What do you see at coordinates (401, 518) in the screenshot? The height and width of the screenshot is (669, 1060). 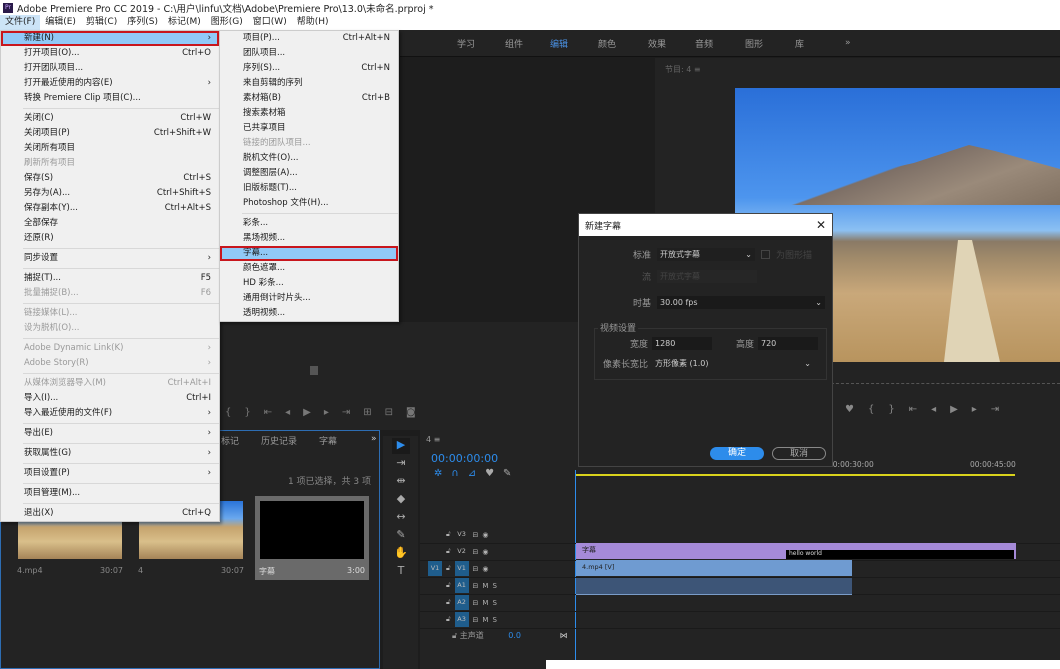 I see `slip-tool-icon: ↔` at bounding box center [401, 518].